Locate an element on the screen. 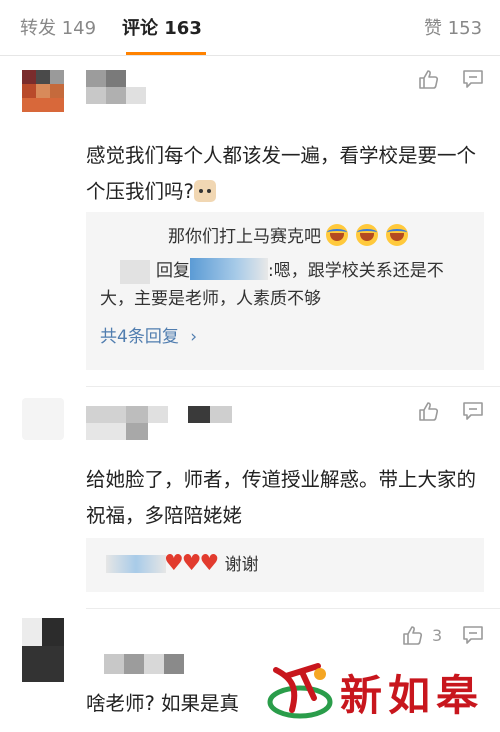 This screenshot has width=500, height=732. tab-comments: 评论 163 is located at coordinates (162, 27).